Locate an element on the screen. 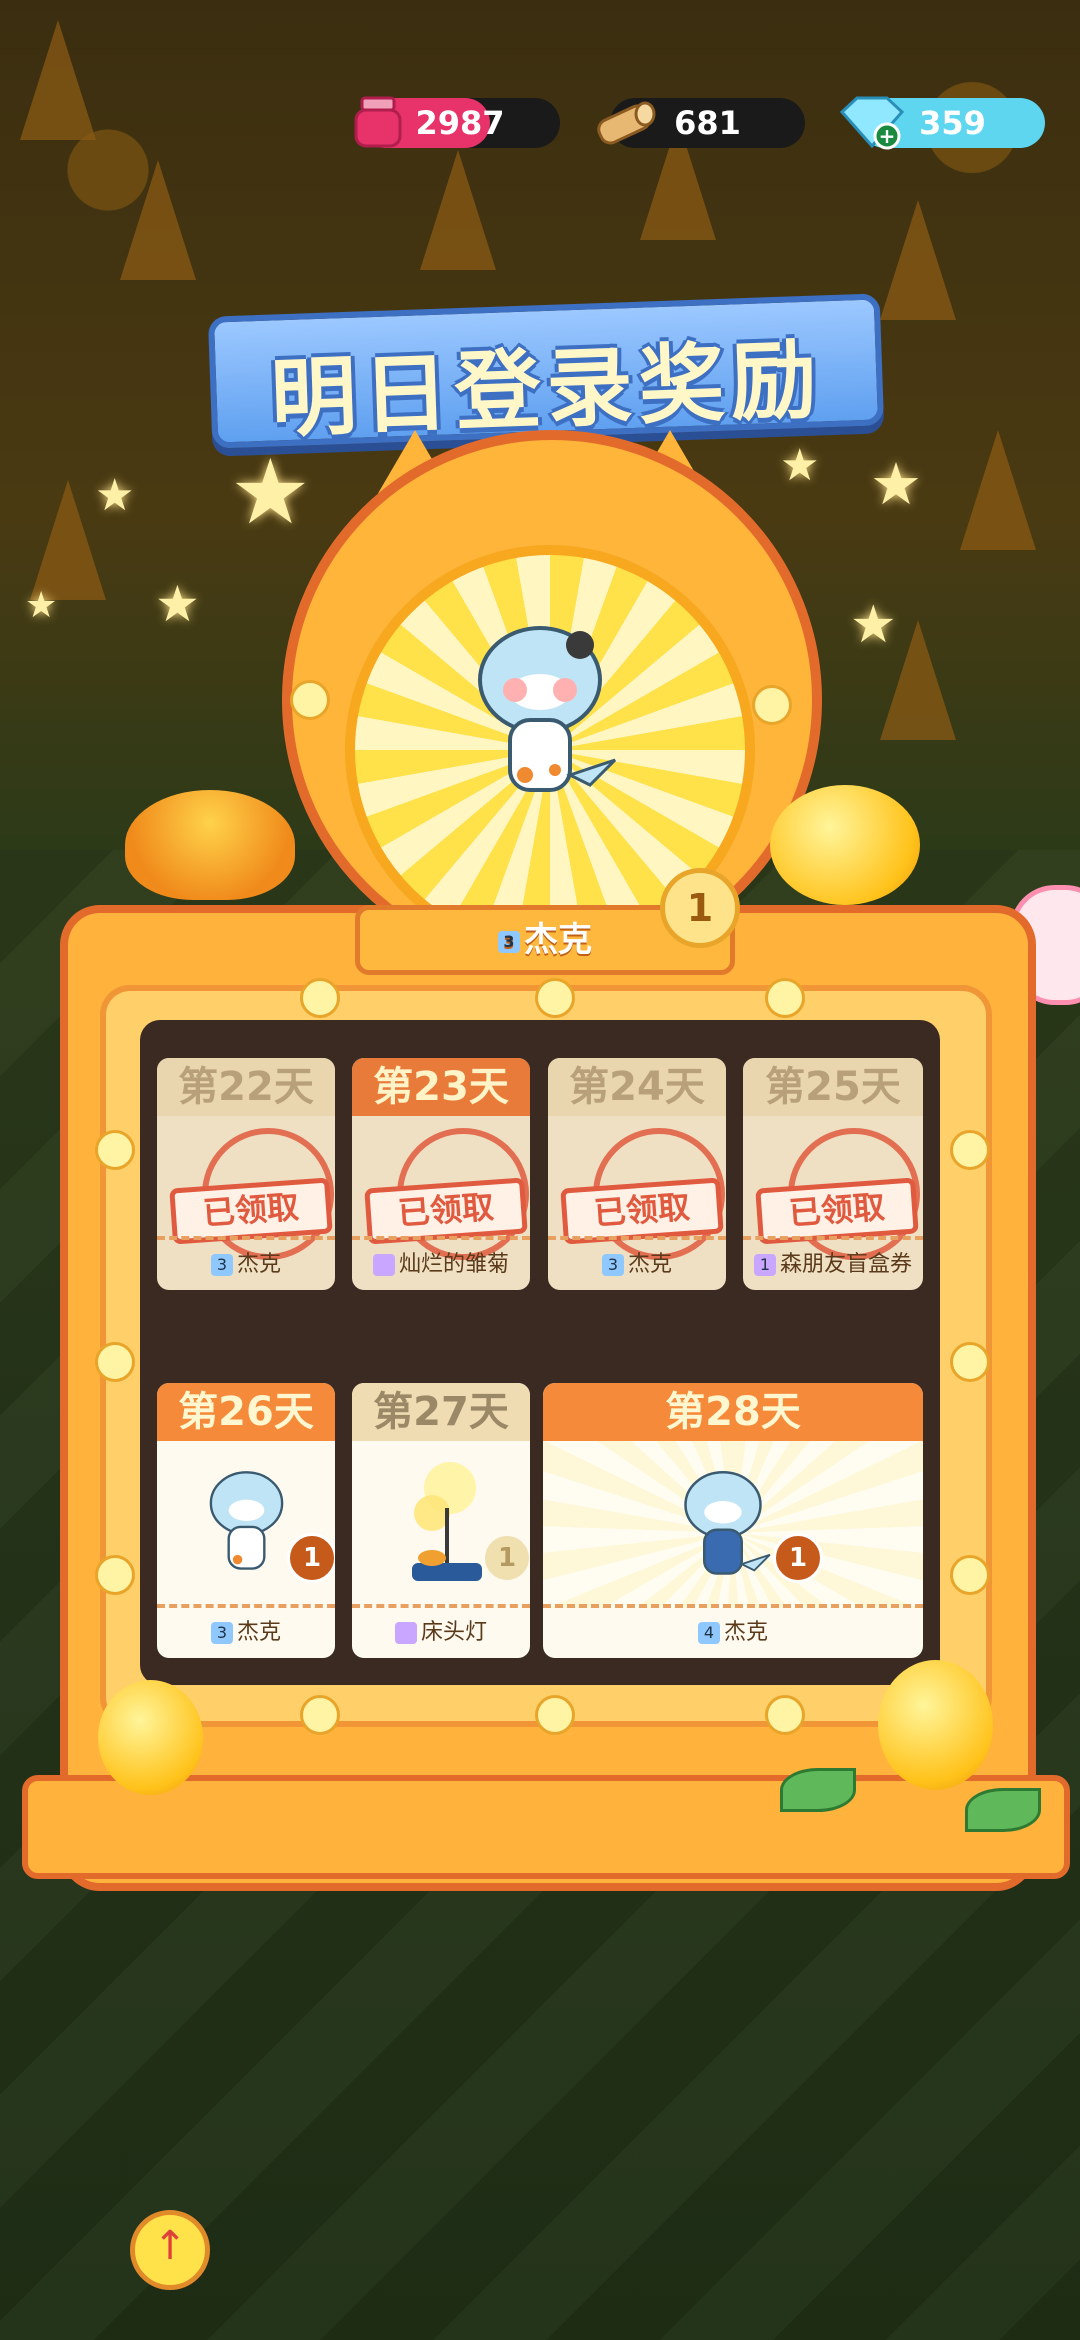 This screenshot has height=2340, width=1080. log-icon is located at coordinates (626, 123).